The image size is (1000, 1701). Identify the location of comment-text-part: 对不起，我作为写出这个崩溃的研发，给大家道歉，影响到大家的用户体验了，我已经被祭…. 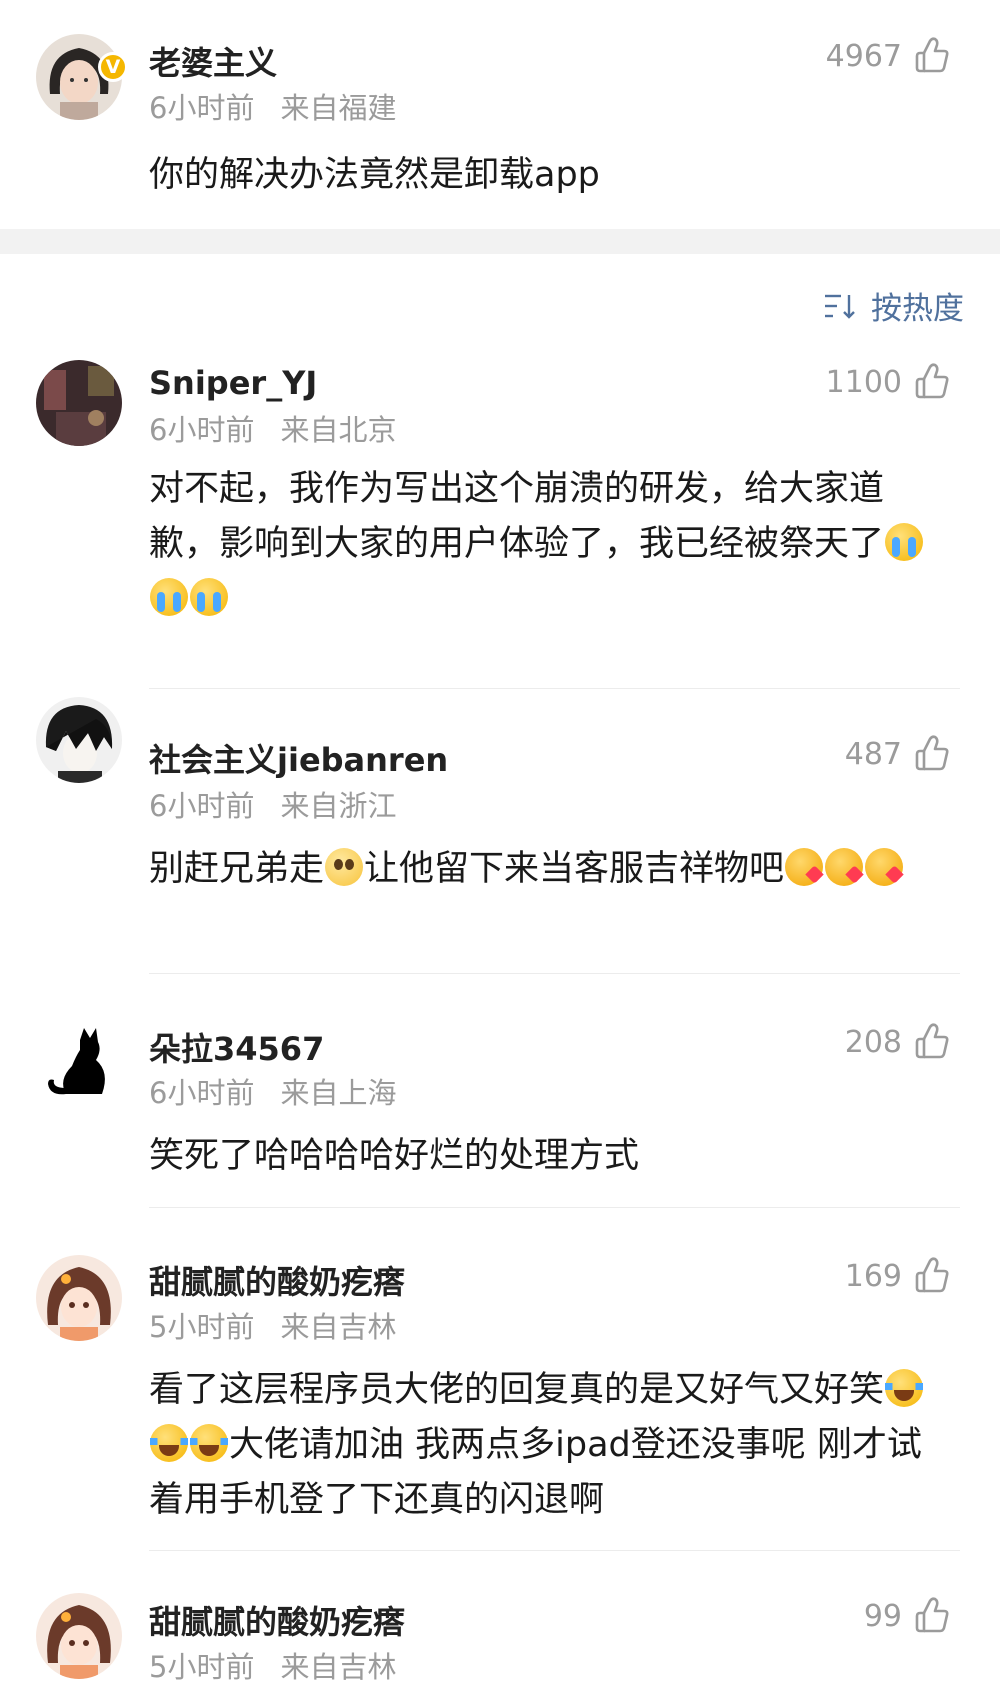
(517, 516).